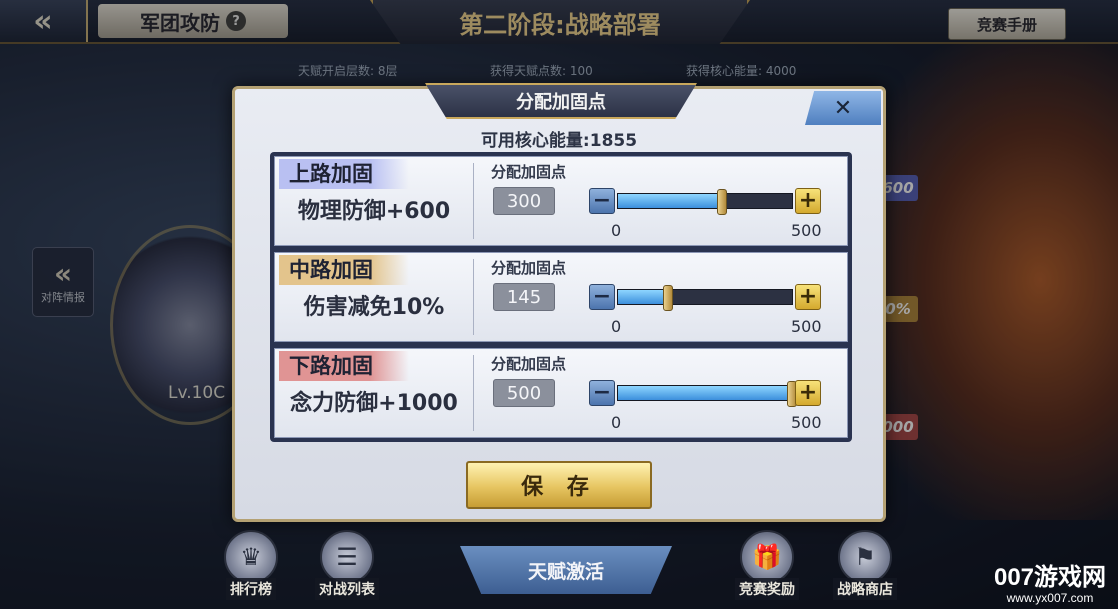 This screenshot has width=1118, height=609. What do you see at coordinates (561, 201) in the screenshot?
I see `lane-row-top: 上路加固 物理防御+600 分配加固点 300 − + 0 500` at bounding box center [561, 201].